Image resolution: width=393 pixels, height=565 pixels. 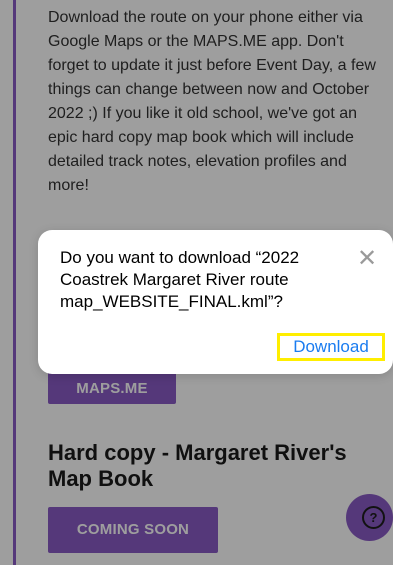 I want to click on close-icon: ✕, so click(x=367, y=259).